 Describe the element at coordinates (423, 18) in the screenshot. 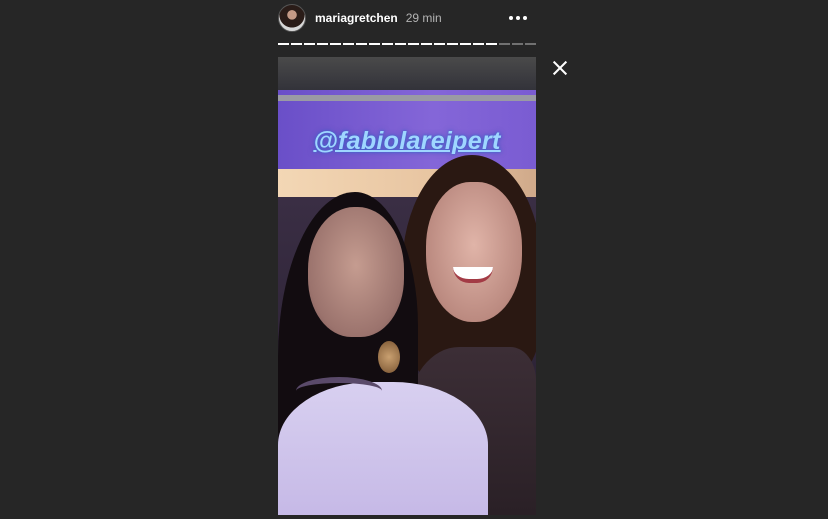

I see `post-time: 29 min` at that location.